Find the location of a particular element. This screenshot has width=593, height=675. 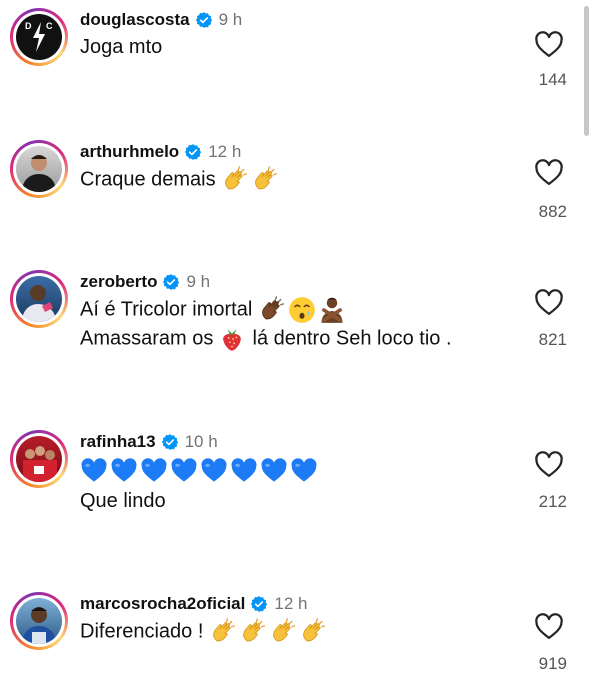

username: douglascosta is located at coordinates (135, 20).